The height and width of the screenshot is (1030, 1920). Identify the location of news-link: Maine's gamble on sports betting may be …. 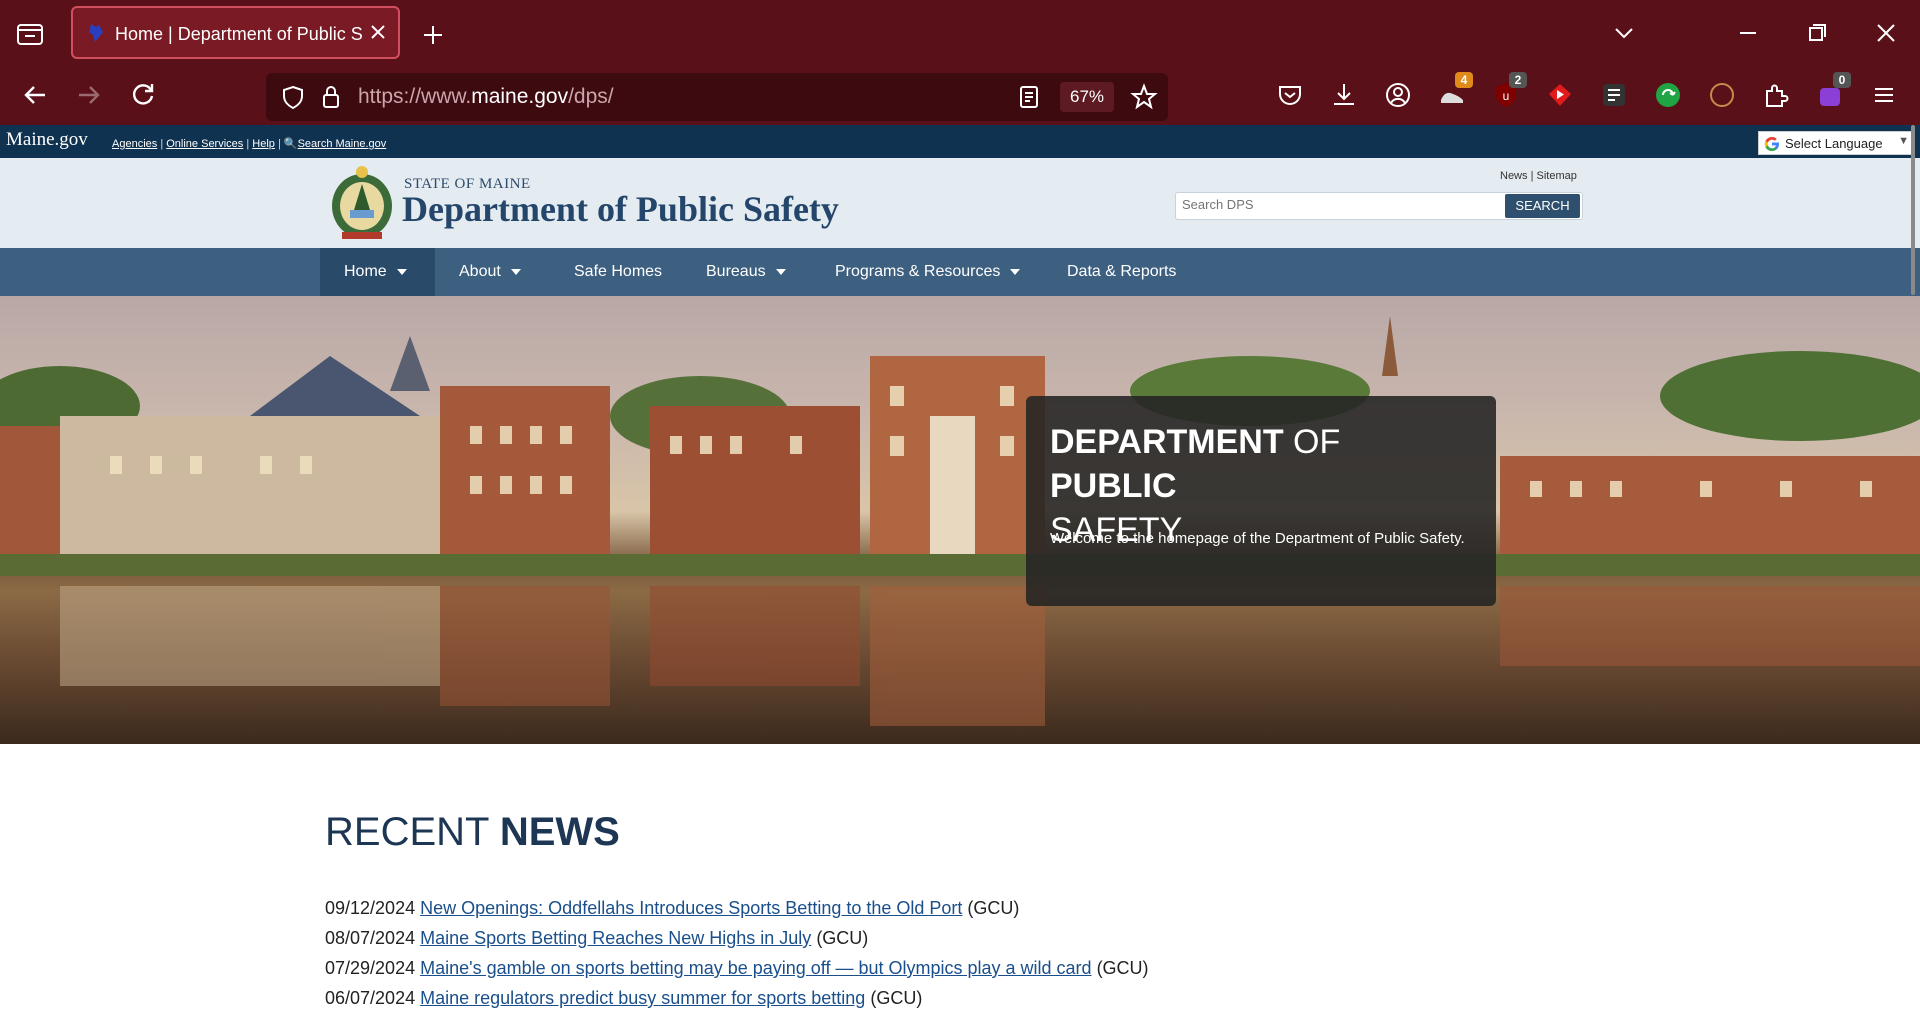
(755, 968).